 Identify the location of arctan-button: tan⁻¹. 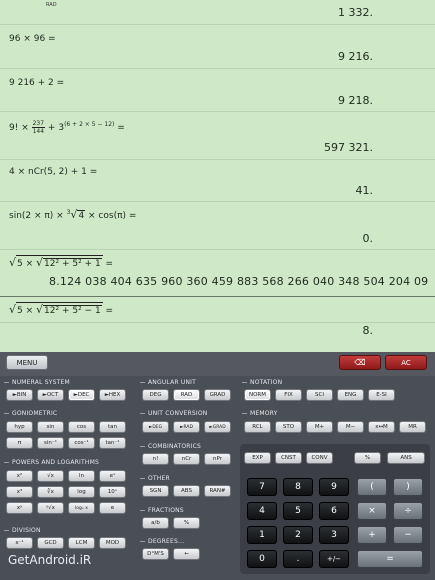
(112, 443).